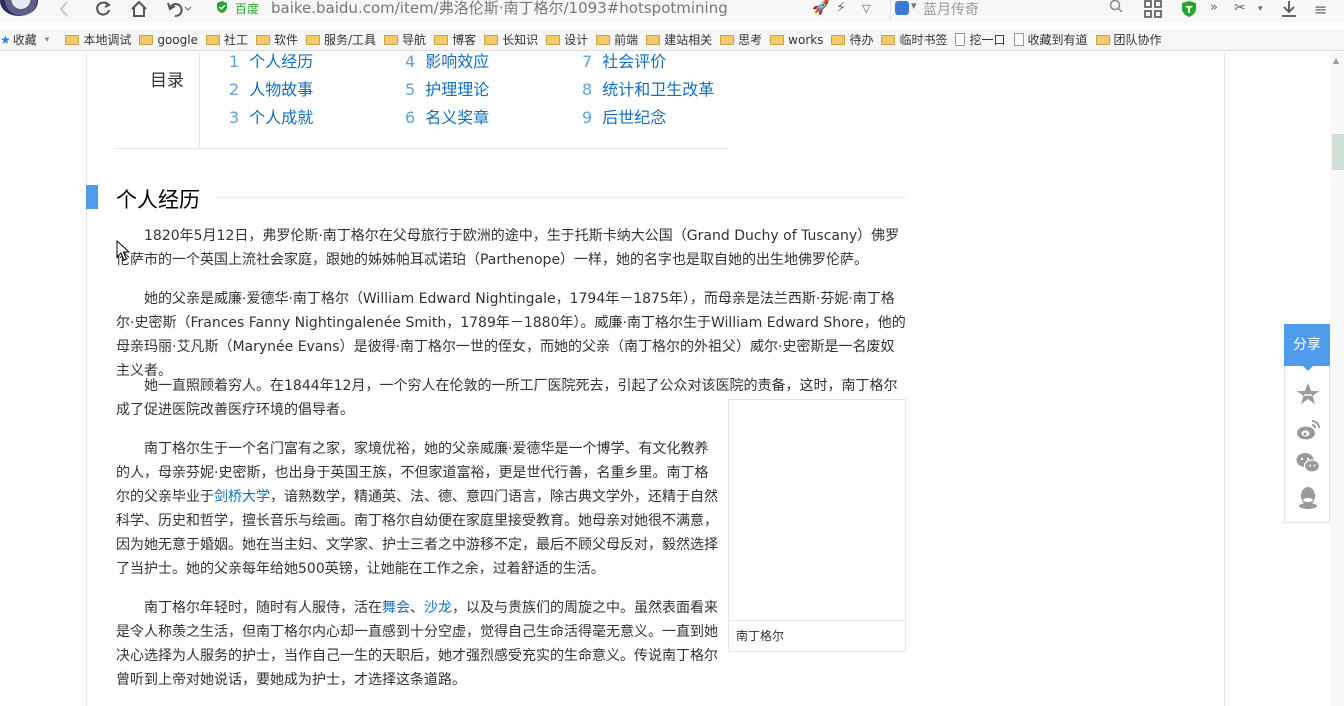 The height and width of the screenshot is (706, 1344). I want to click on bookmark-item: google, so click(168, 40).